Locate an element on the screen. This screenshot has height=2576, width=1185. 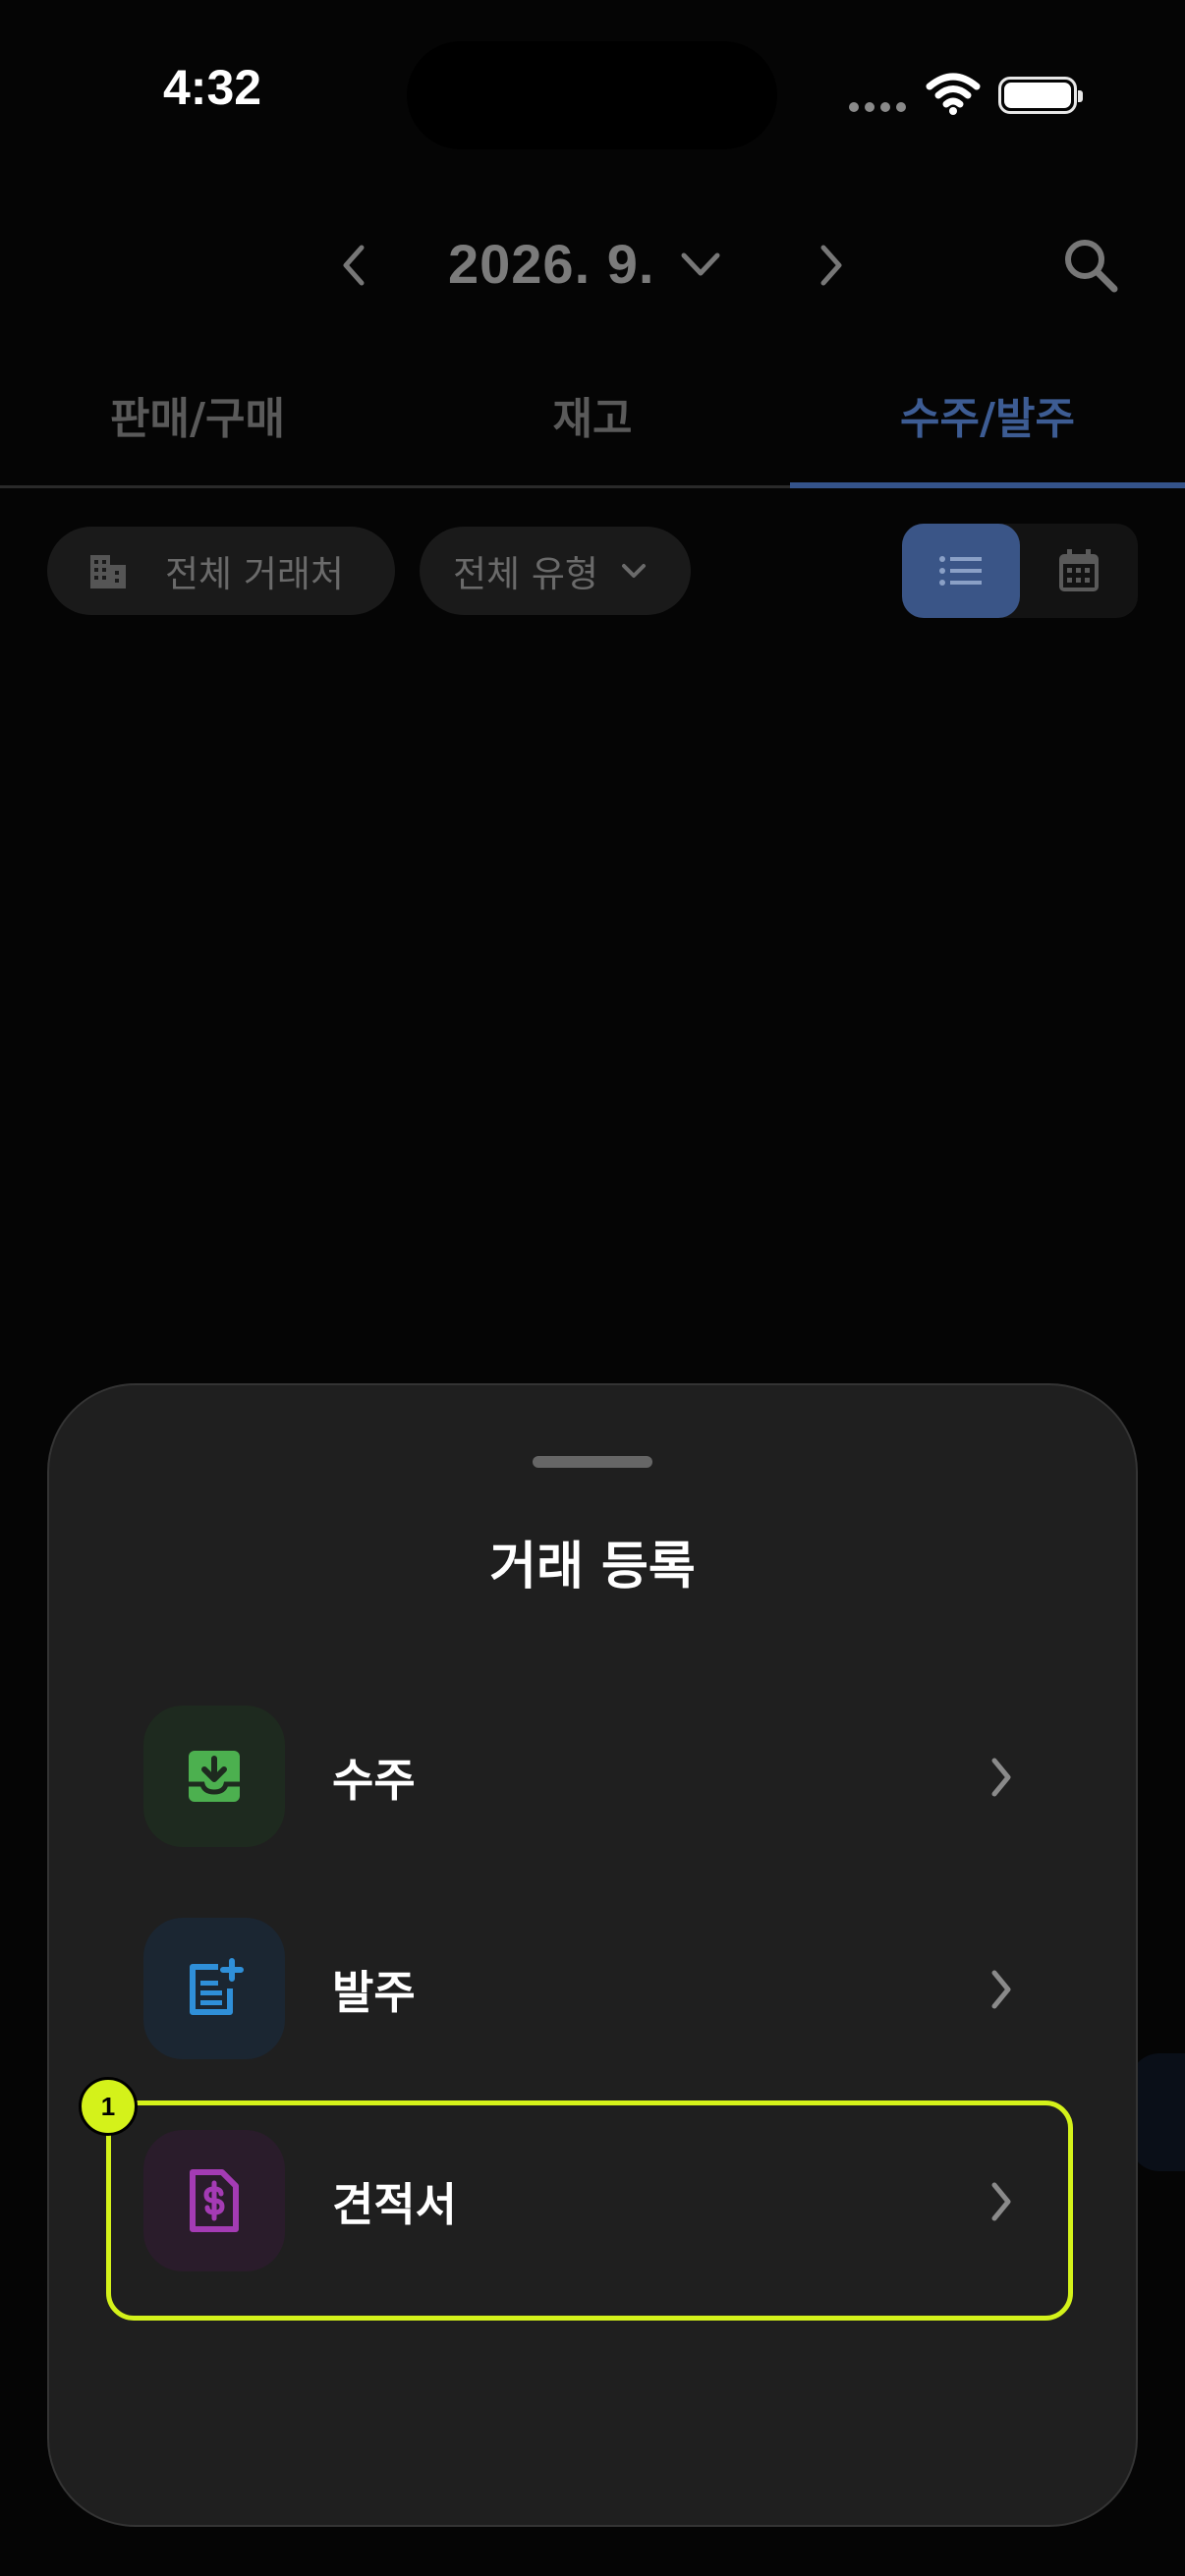
tab-orders: 수주/발주 is located at coordinates (988, 414).